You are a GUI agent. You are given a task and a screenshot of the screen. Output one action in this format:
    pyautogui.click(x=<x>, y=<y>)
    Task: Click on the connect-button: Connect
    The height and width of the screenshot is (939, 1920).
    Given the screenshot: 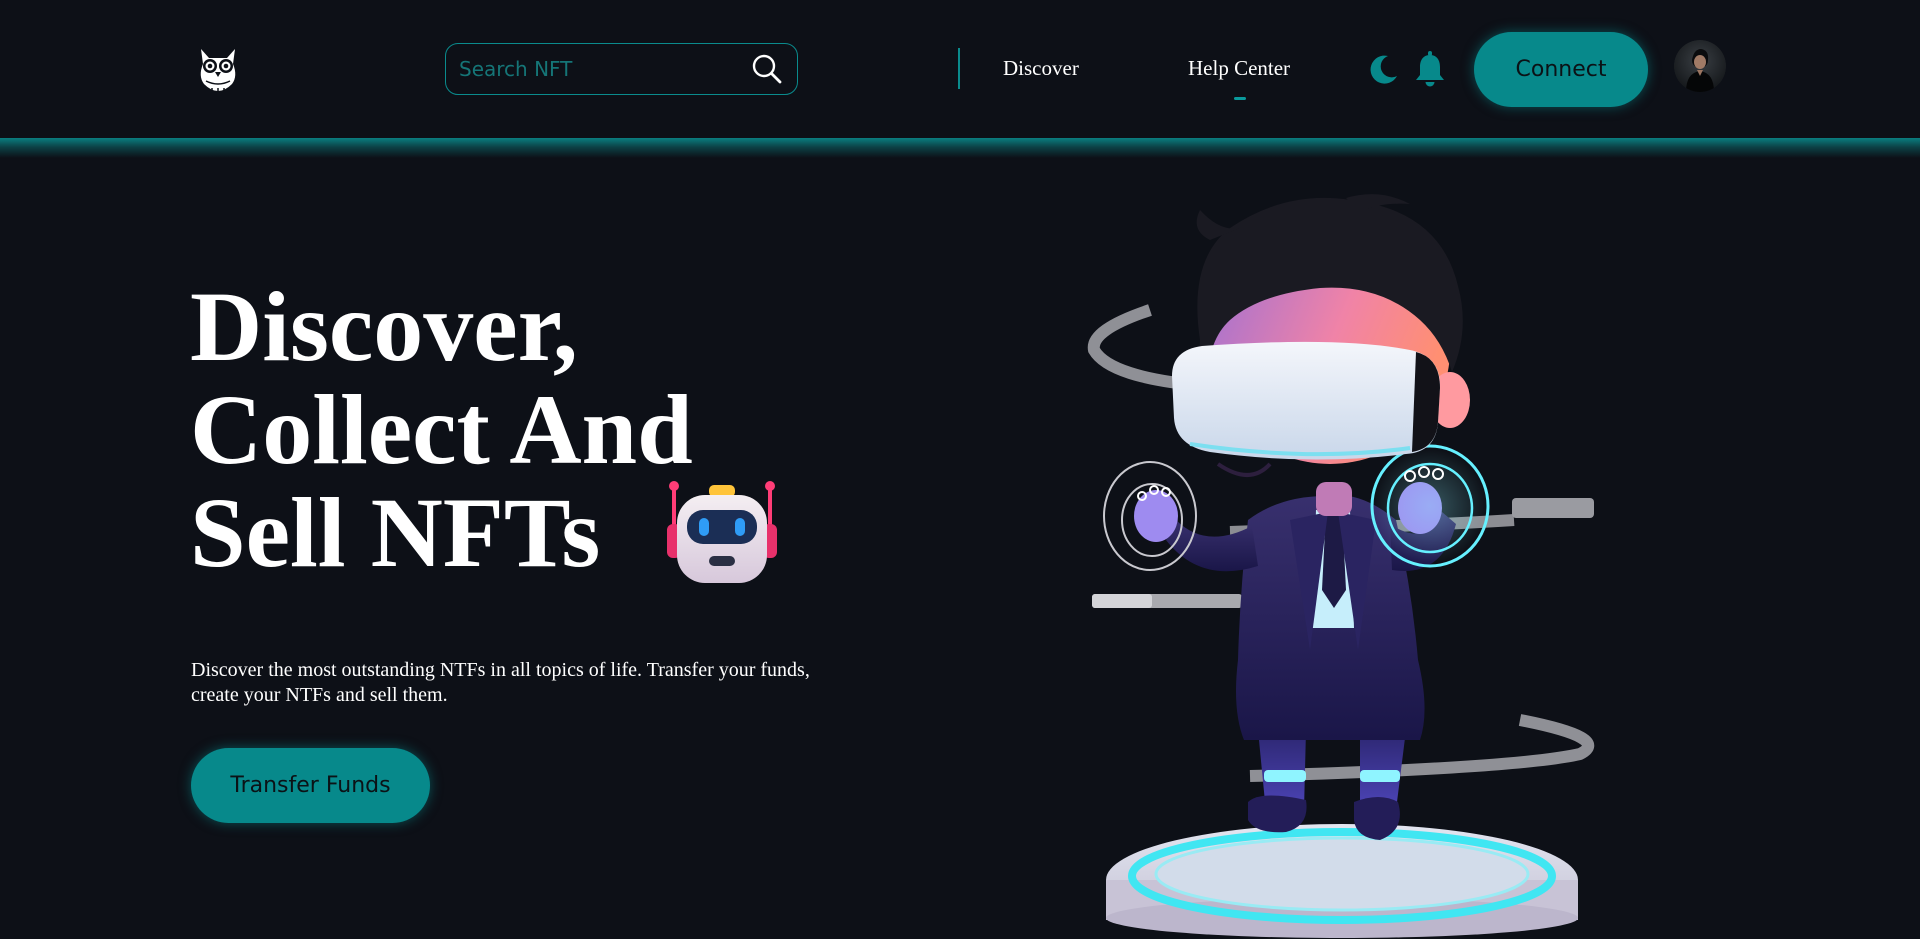 What is the action you would take?
    pyautogui.click(x=1561, y=69)
    